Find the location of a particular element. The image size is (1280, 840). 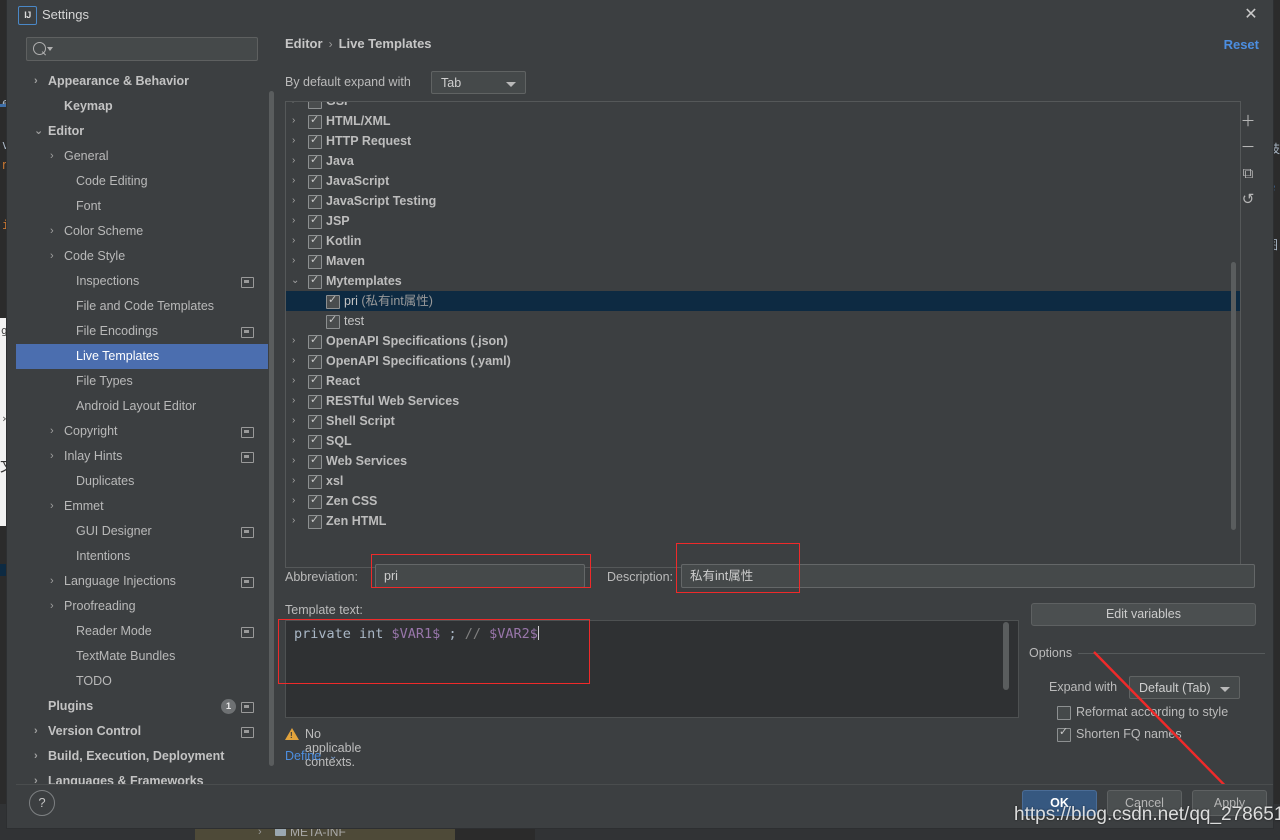

sidebar-item-build-execution-deployment: › Build, Execution, Deployment is located at coordinates (142, 756).